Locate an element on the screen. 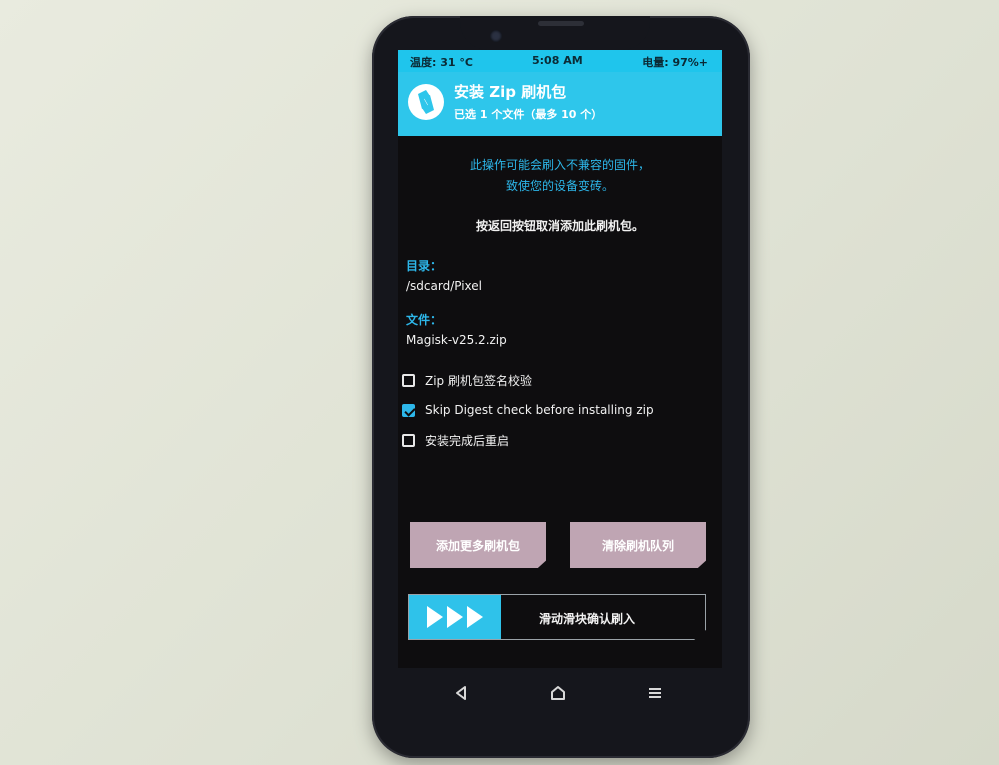 The image size is (999, 765). slider-label: 滑动滑块确认刷入 is located at coordinates (587, 619).